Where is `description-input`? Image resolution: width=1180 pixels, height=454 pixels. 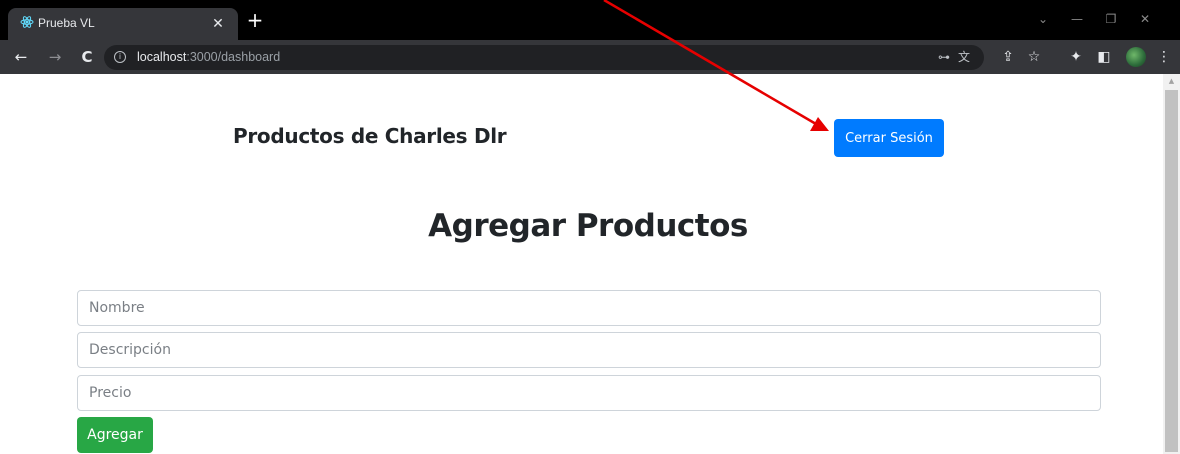 description-input is located at coordinates (589, 350).